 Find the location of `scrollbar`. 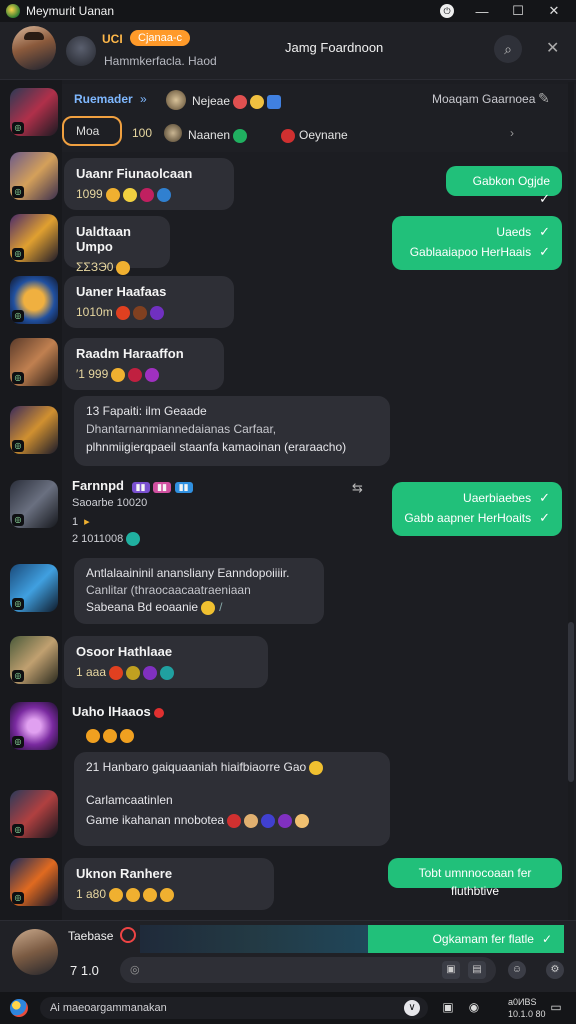

scrollbar is located at coordinates (571, 501).